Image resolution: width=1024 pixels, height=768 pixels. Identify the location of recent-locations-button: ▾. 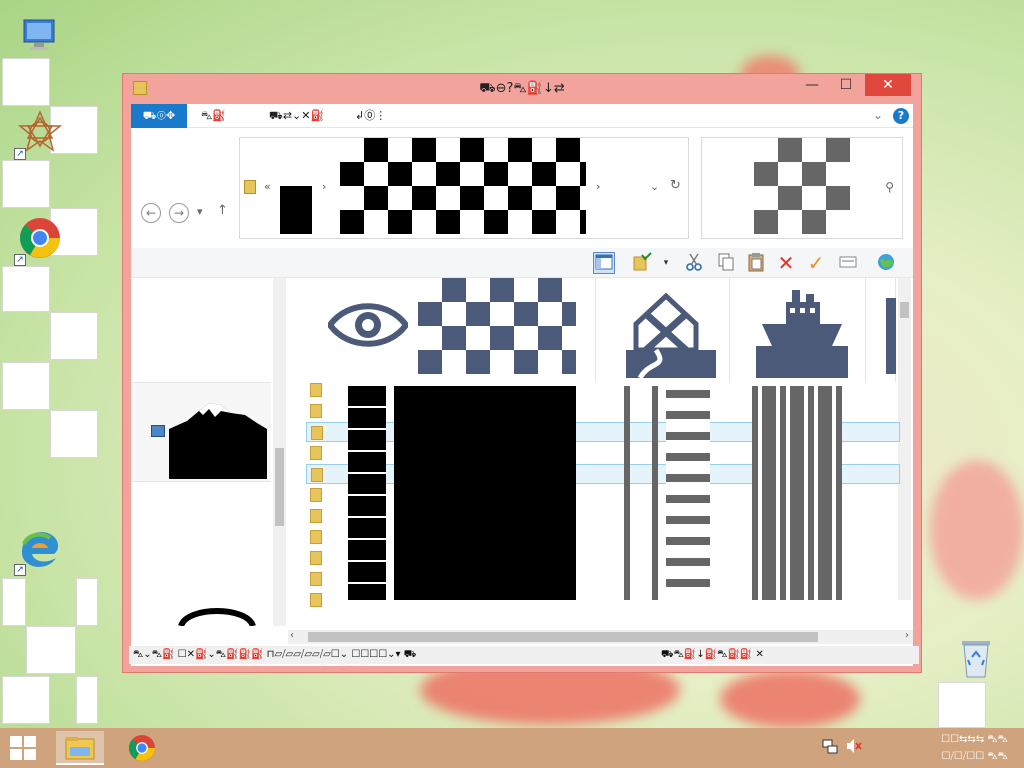
(200, 211).